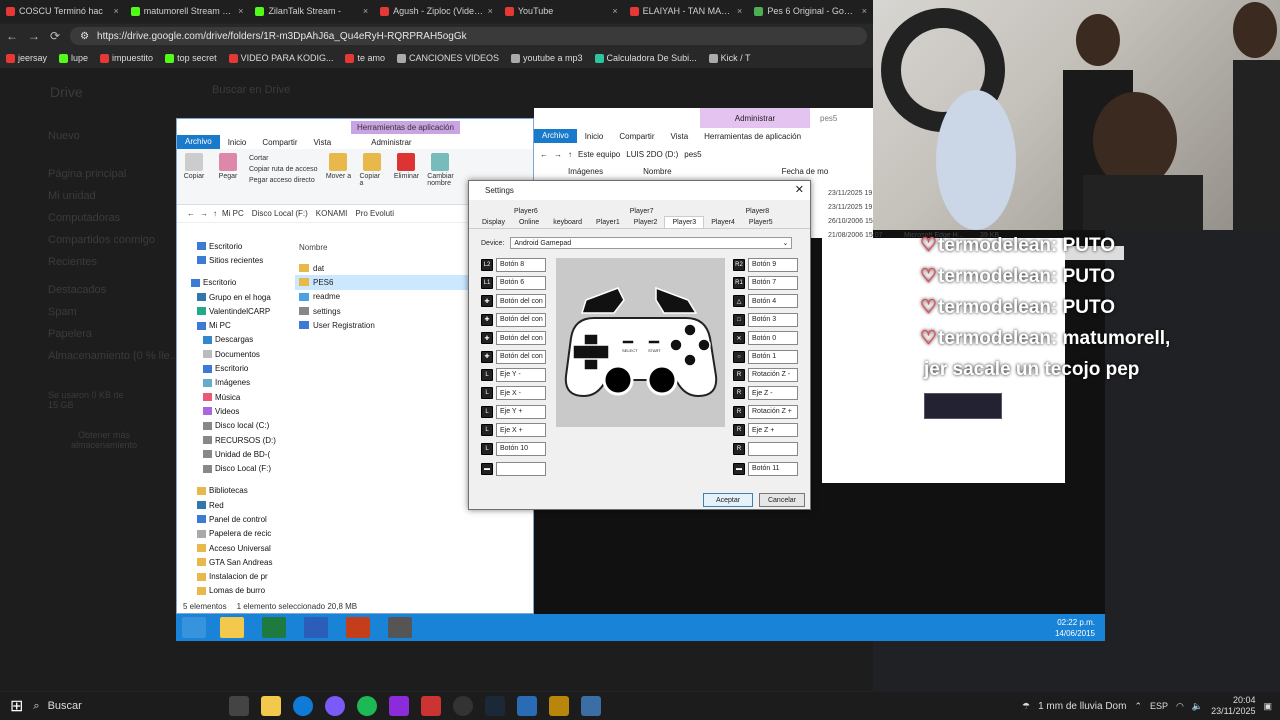 This screenshot has height=720, width=1280. What do you see at coordinates (782, 500) in the screenshot?
I see `cancel-button: Cancelar` at bounding box center [782, 500].